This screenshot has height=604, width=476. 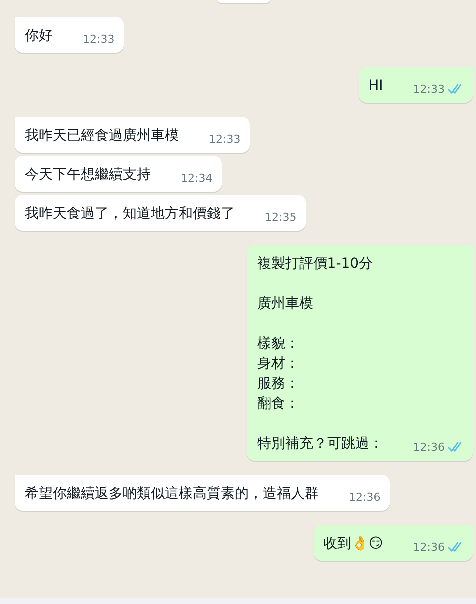 What do you see at coordinates (172, 494) in the screenshot?
I see `message-text: 希望你繼續返多啲類似這樣高質素的，造福人群` at bounding box center [172, 494].